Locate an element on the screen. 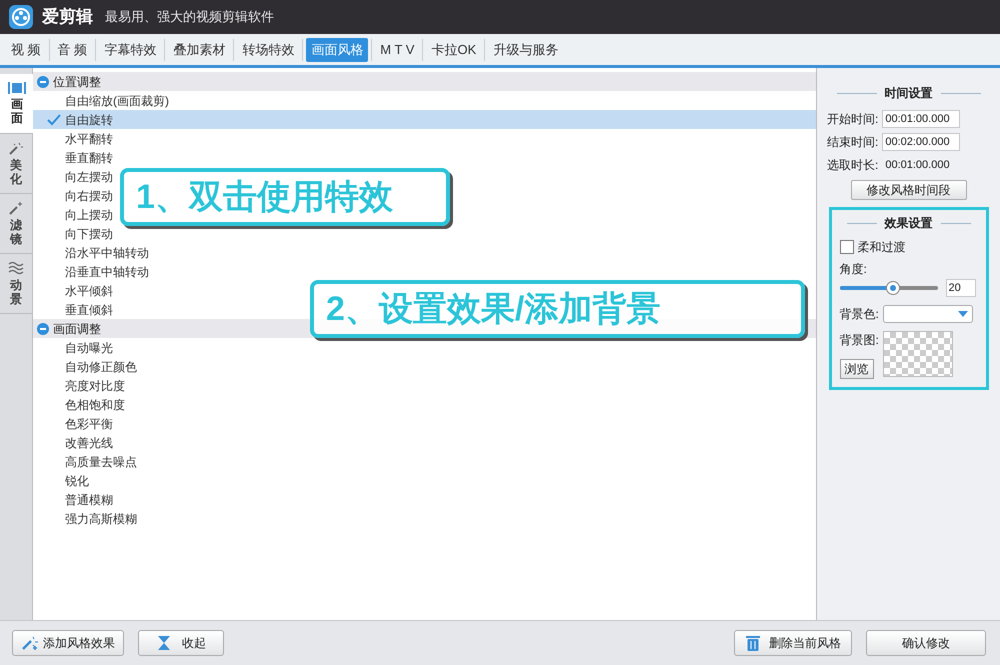 This screenshot has width=1000, height=665. start-time-field: 00:01:00.000 is located at coordinates (921, 119).